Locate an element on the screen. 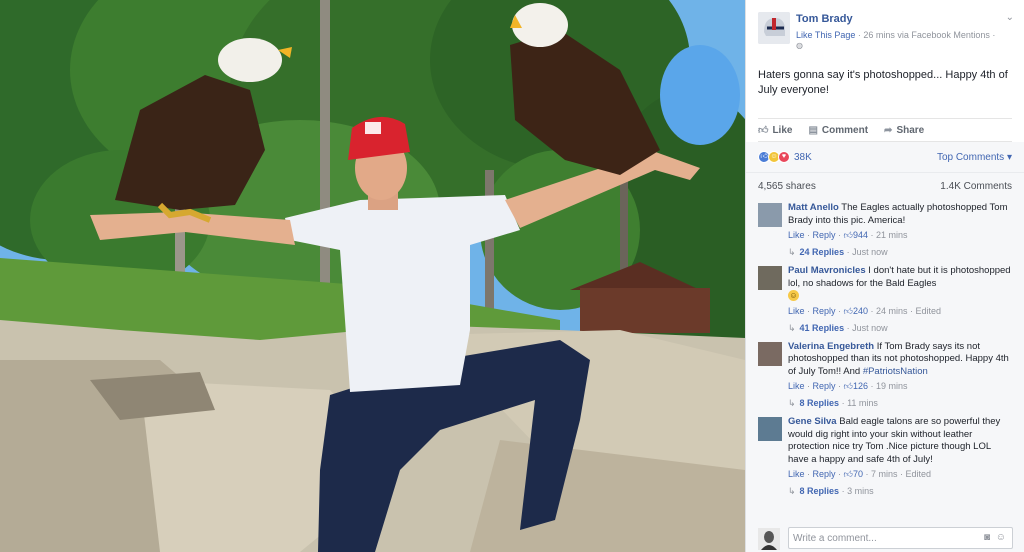 The image size is (1024, 552). replies-time: 3 mins is located at coordinates (860, 491).